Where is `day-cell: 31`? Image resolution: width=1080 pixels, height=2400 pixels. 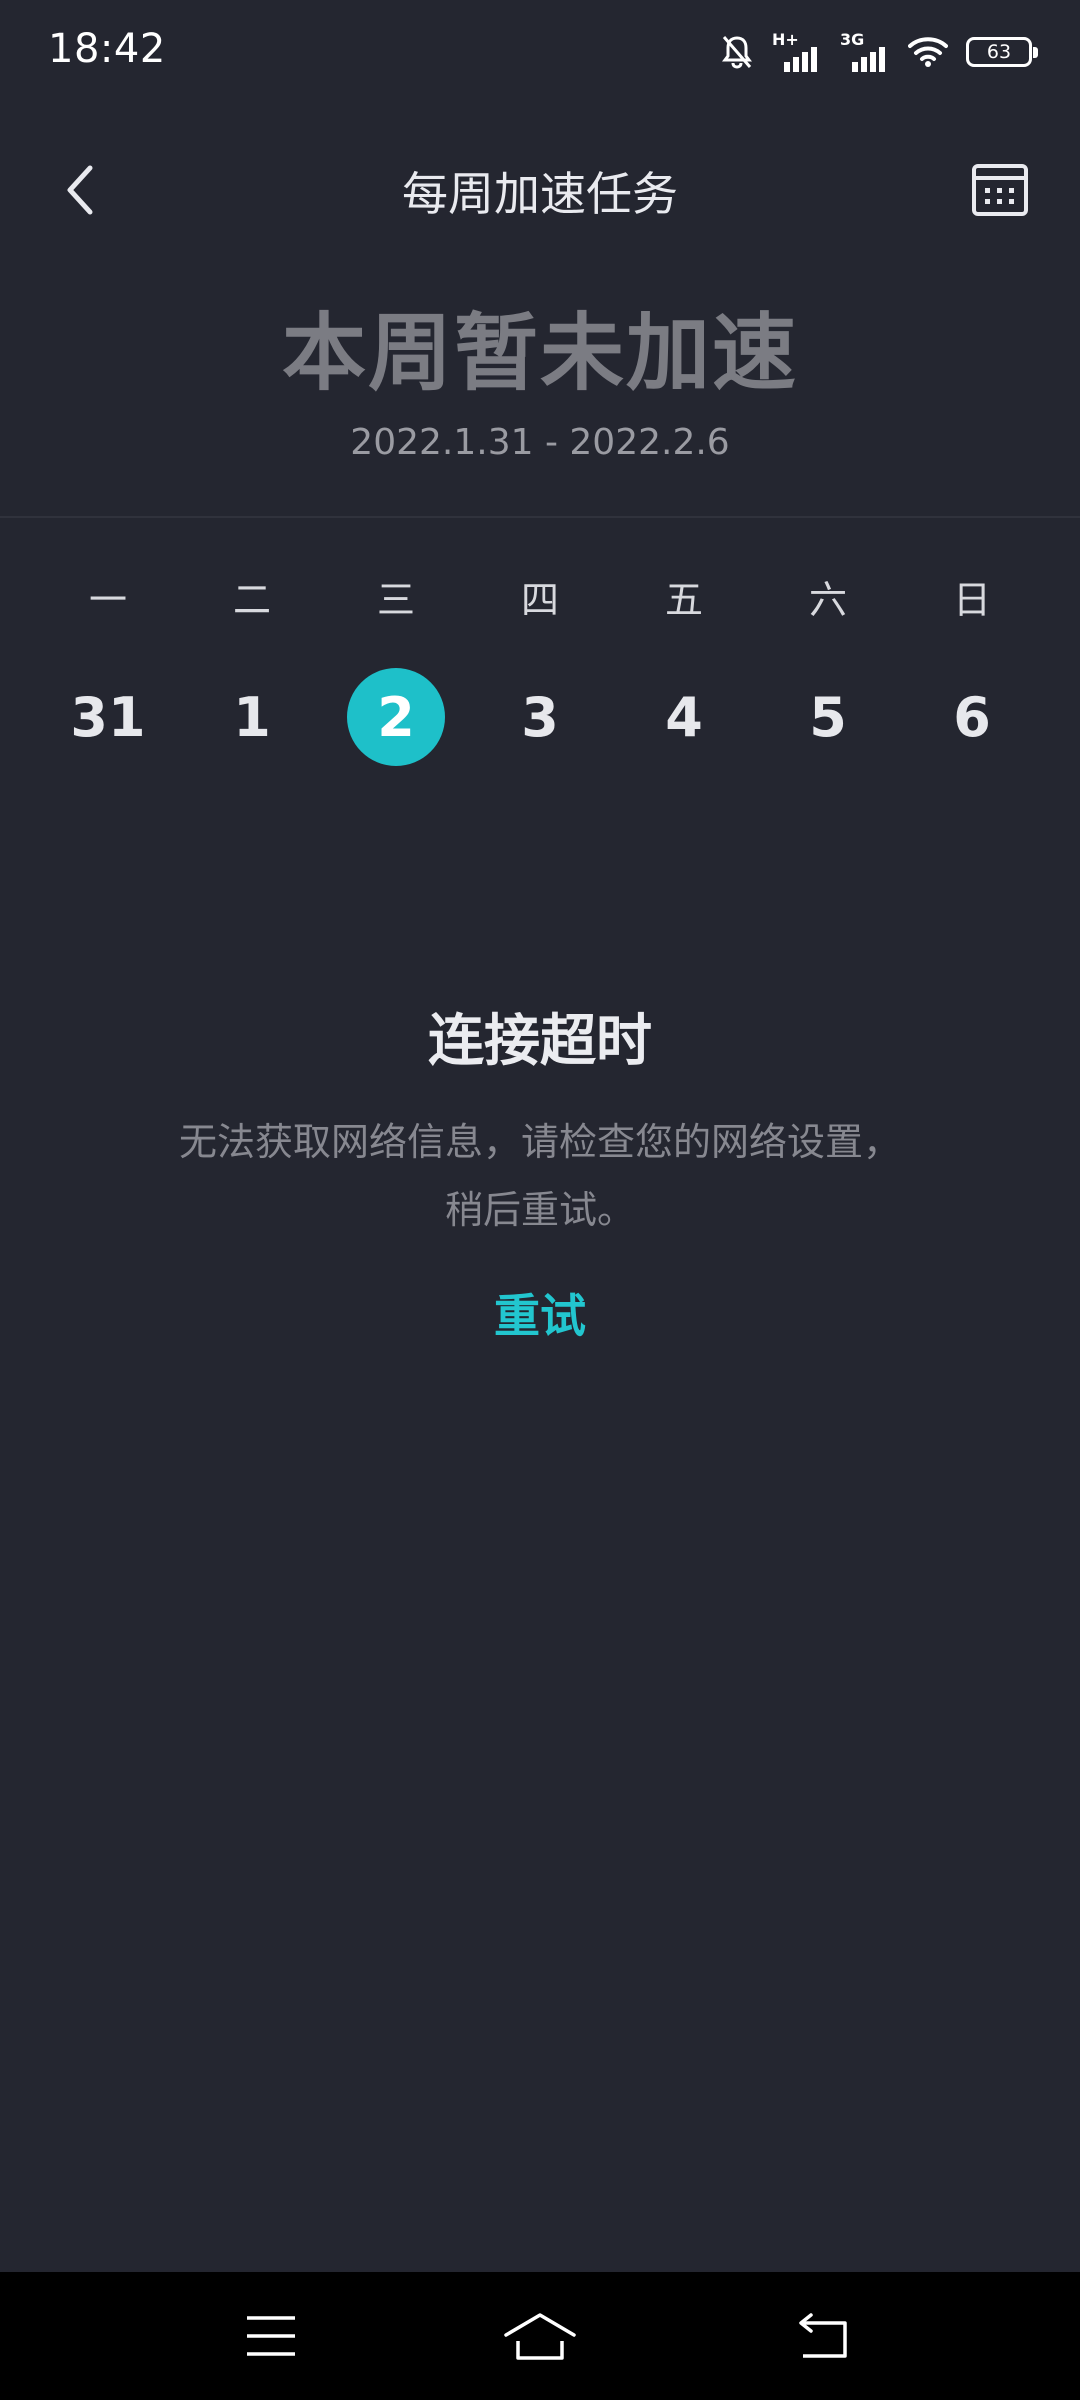
day-cell: 31 is located at coordinates (108, 717).